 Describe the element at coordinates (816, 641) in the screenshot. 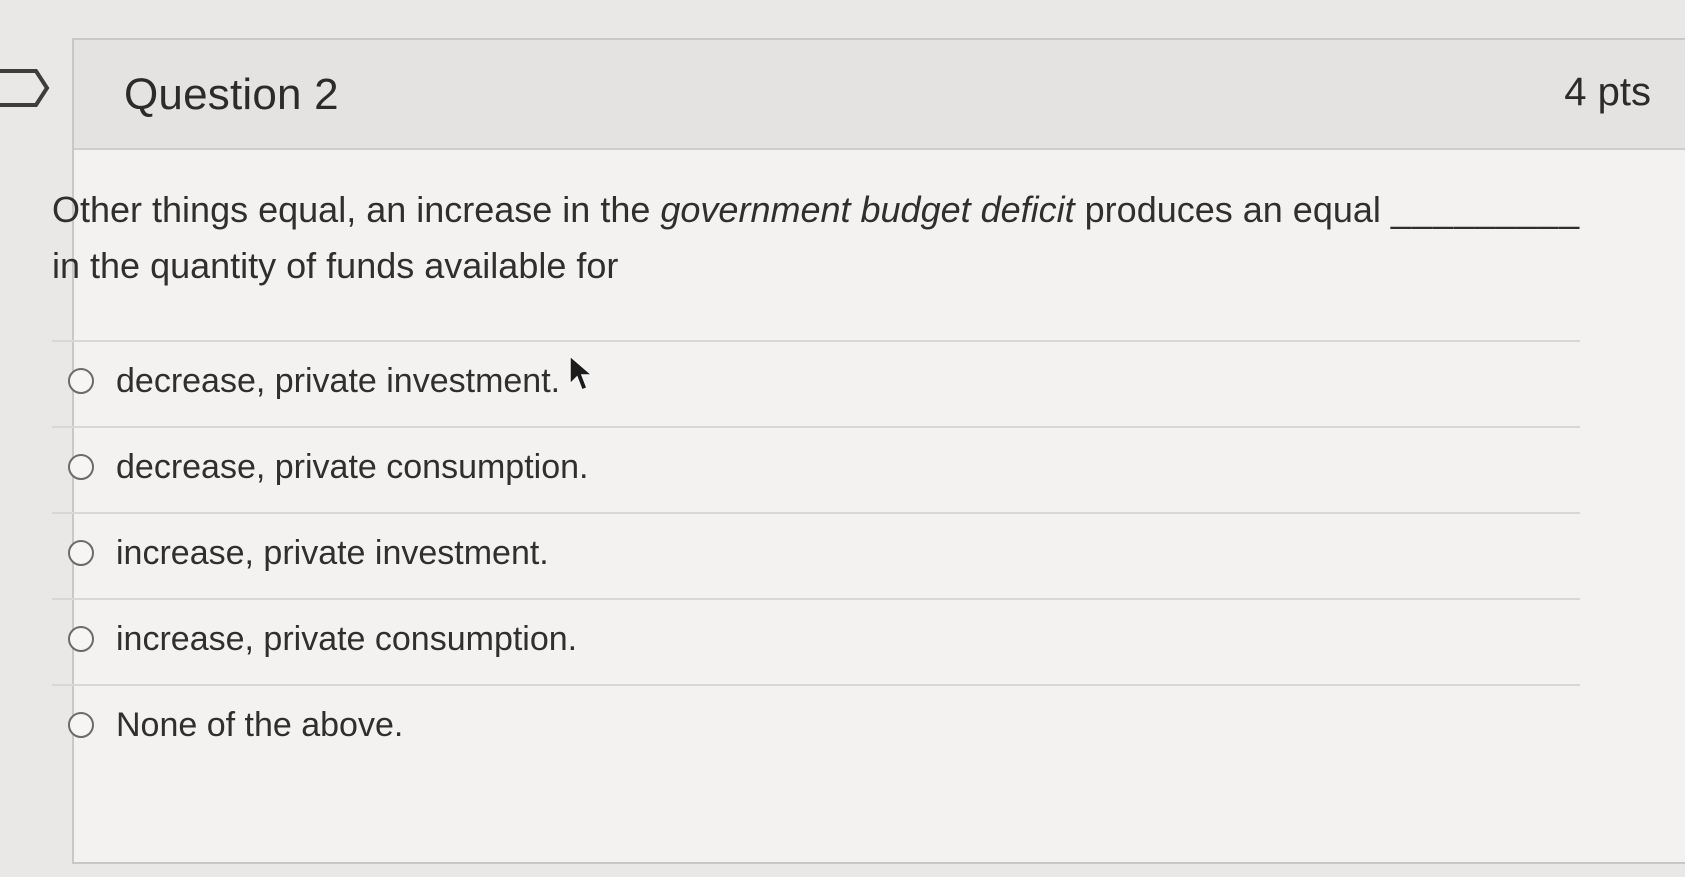

I see `answer-option: increase, private consumption.` at that location.